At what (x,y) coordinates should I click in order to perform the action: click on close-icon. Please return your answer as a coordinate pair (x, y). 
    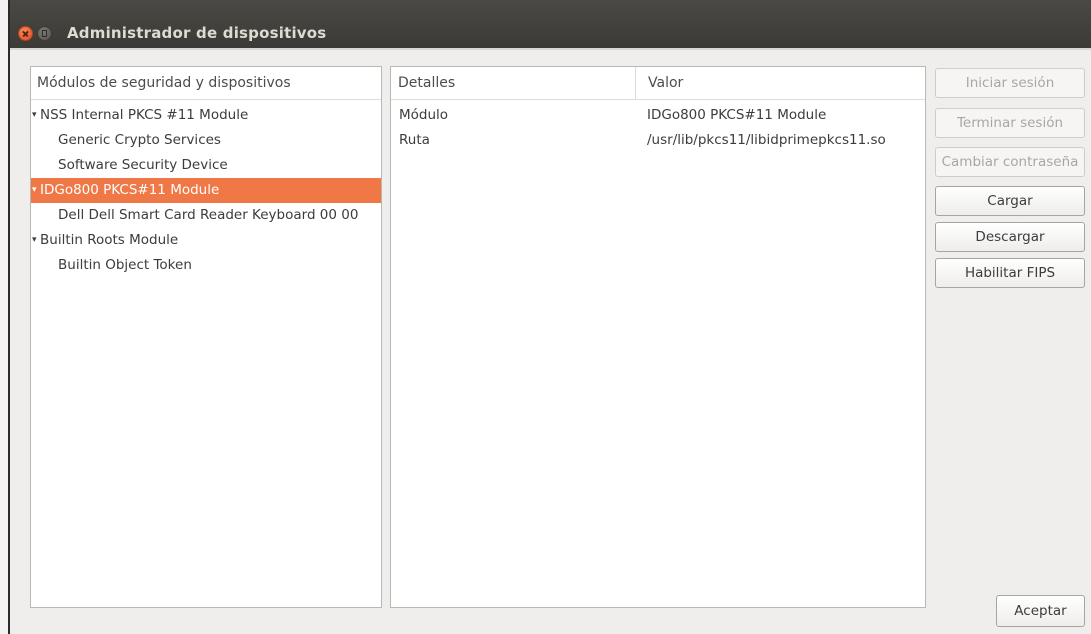
    Looking at the image, I should click on (25, 33).